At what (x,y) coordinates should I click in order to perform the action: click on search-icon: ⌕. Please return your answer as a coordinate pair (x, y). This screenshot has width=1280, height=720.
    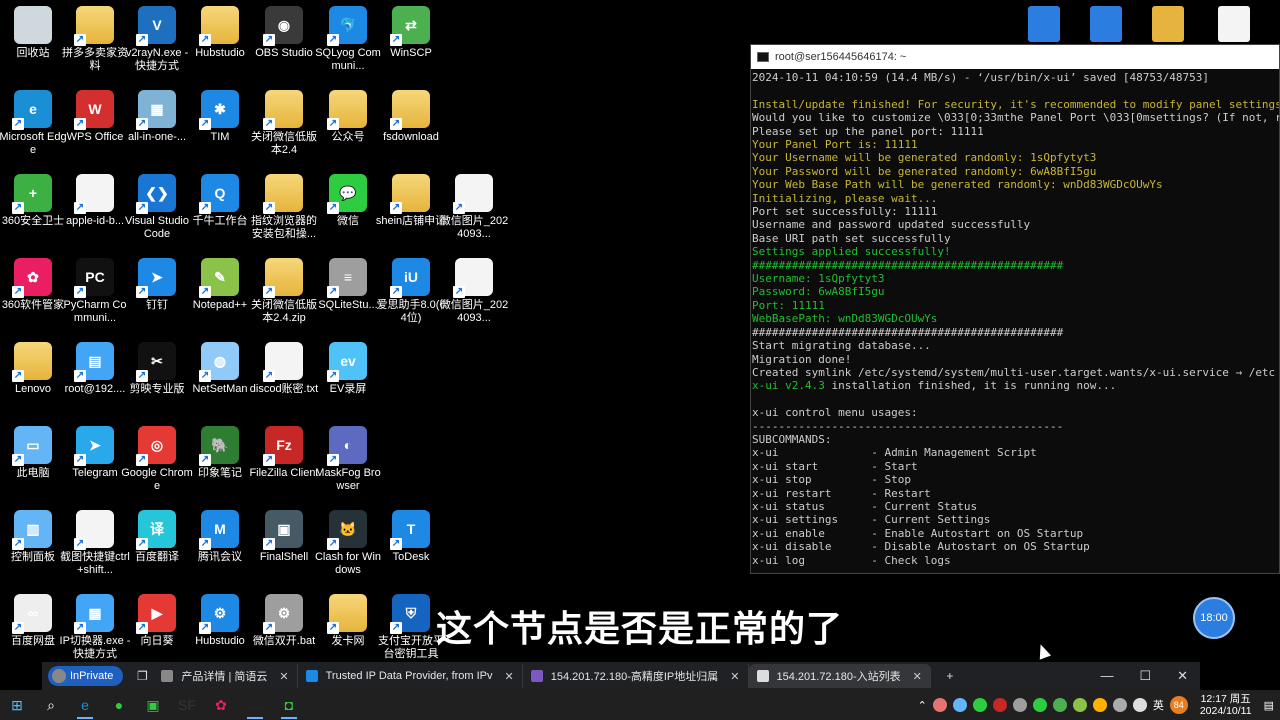
    Looking at the image, I should click on (51, 705).